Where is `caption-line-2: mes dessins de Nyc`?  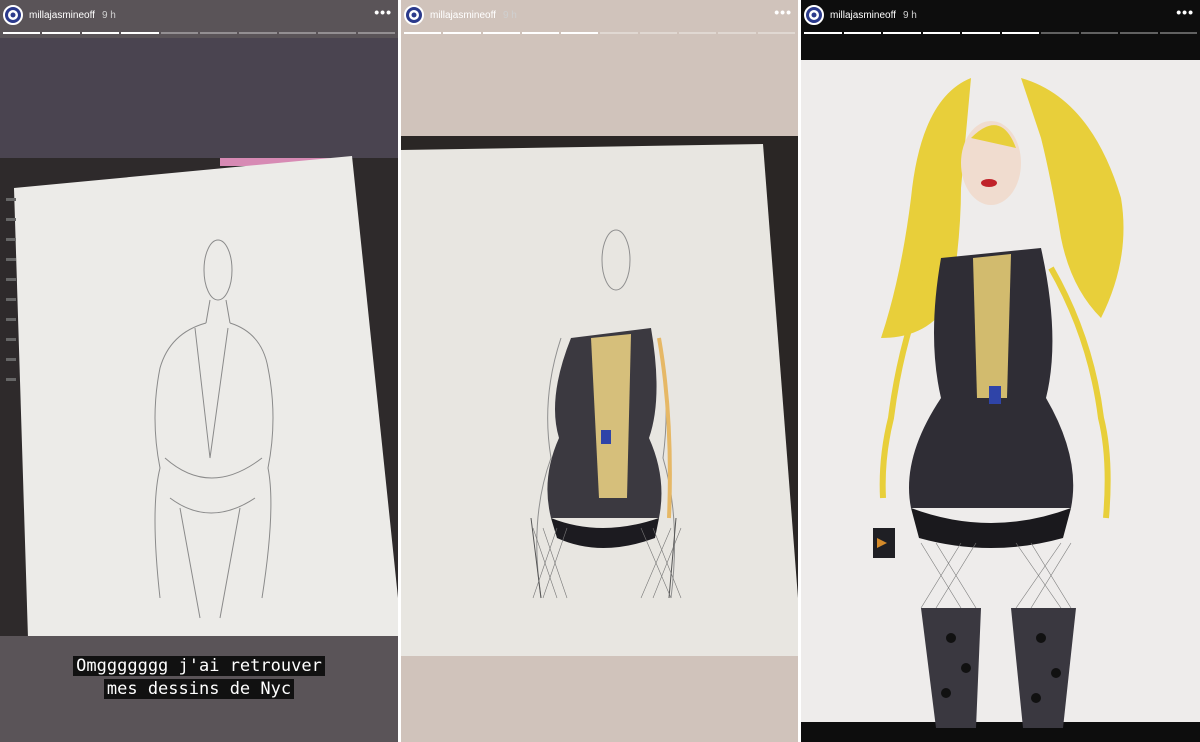 caption-line-2: mes dessins de Nyc is located at coordinates (199, 689).